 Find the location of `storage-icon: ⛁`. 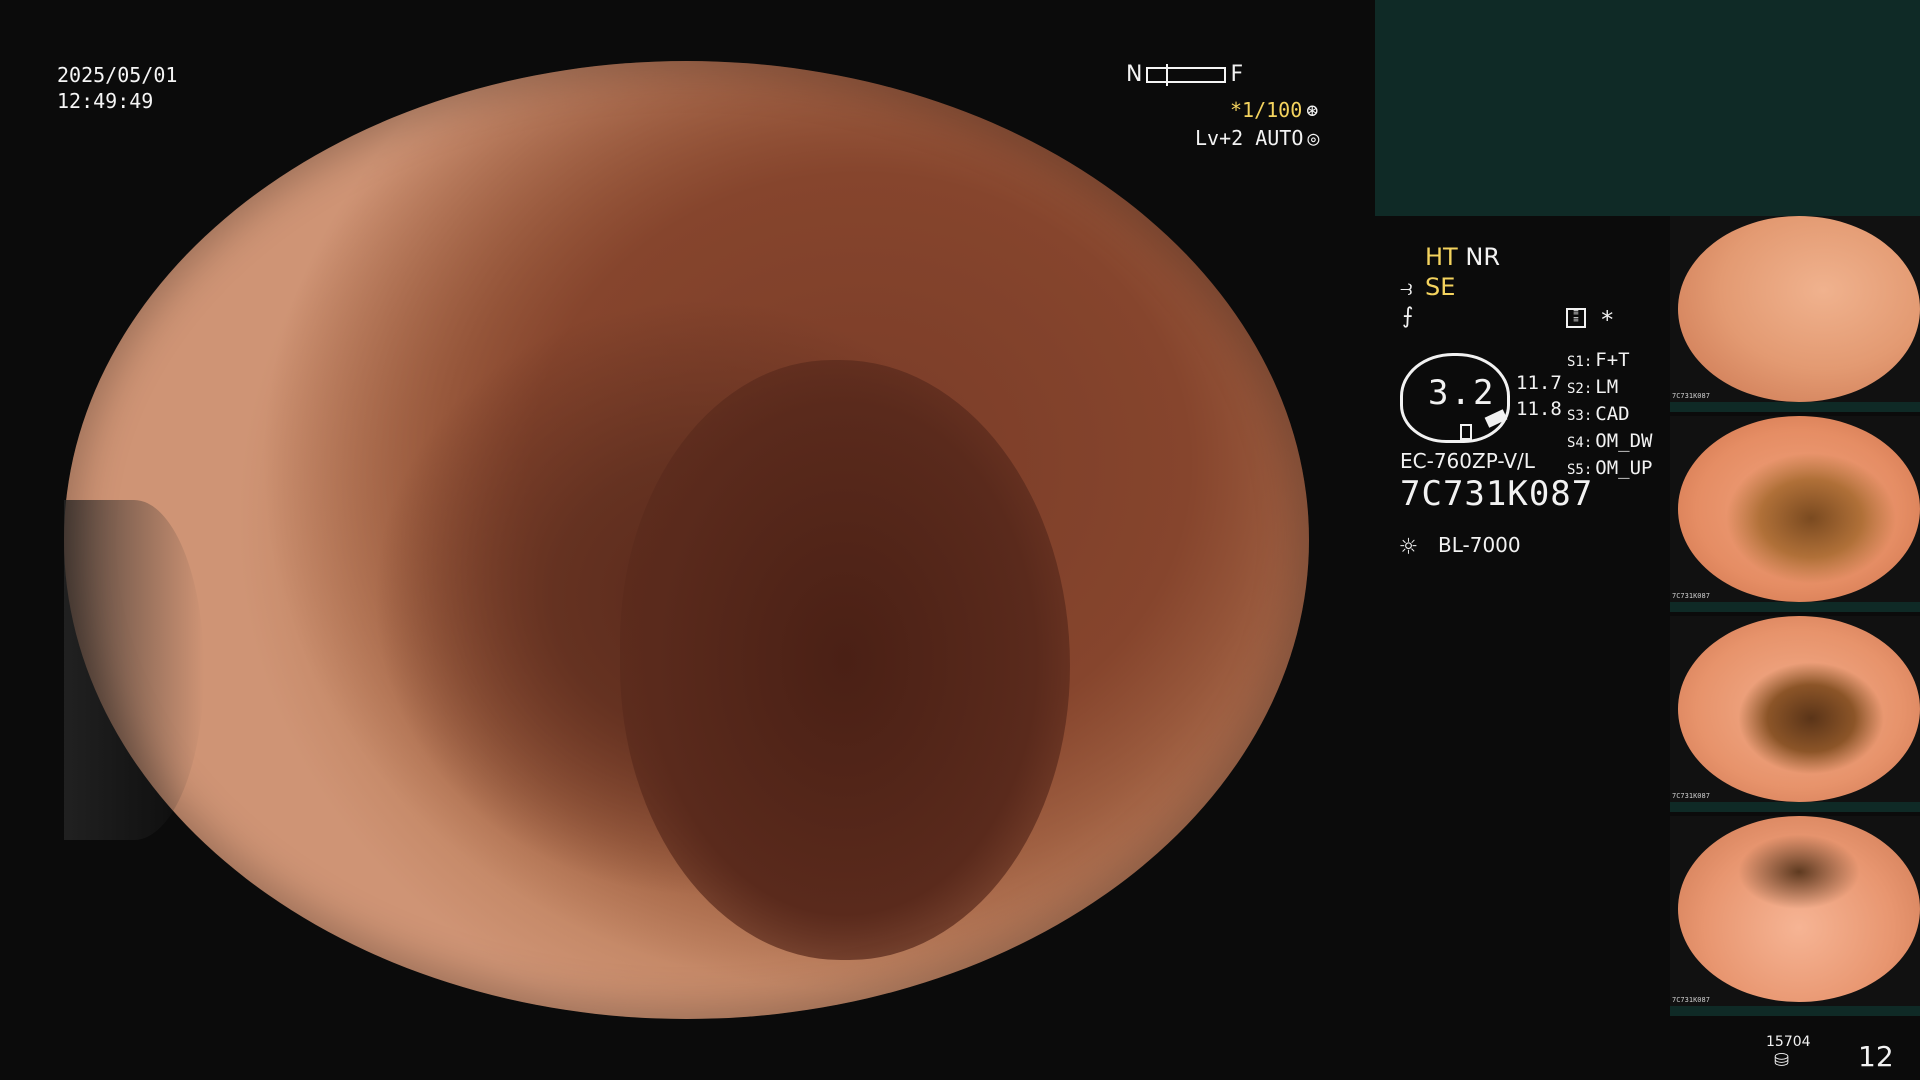

storage-icon: ⛁ is located at coordinates (1782, 1060).